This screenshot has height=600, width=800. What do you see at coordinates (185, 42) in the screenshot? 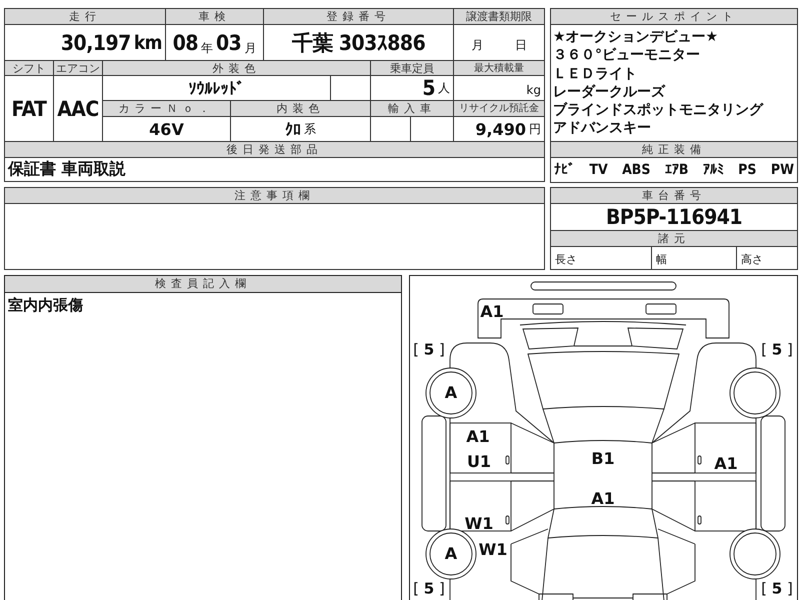
I see `year-value: 08` at bounding box center [185, 42].